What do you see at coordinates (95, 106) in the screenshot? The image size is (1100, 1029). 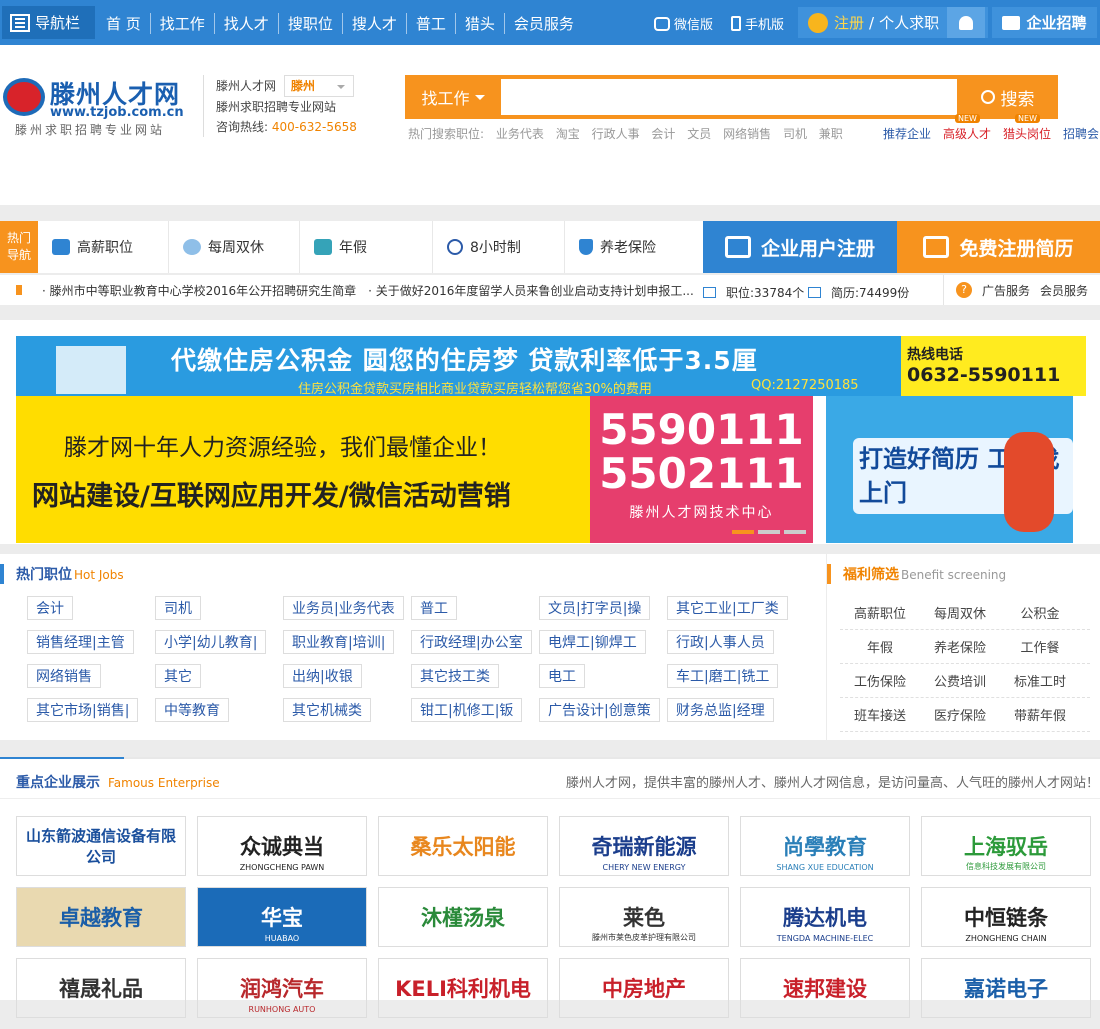 I see `site-logo: 滕州人才网 www.tzjob.com.cn 滕州求职招聘专业网站` at bounding box center [95, 106].